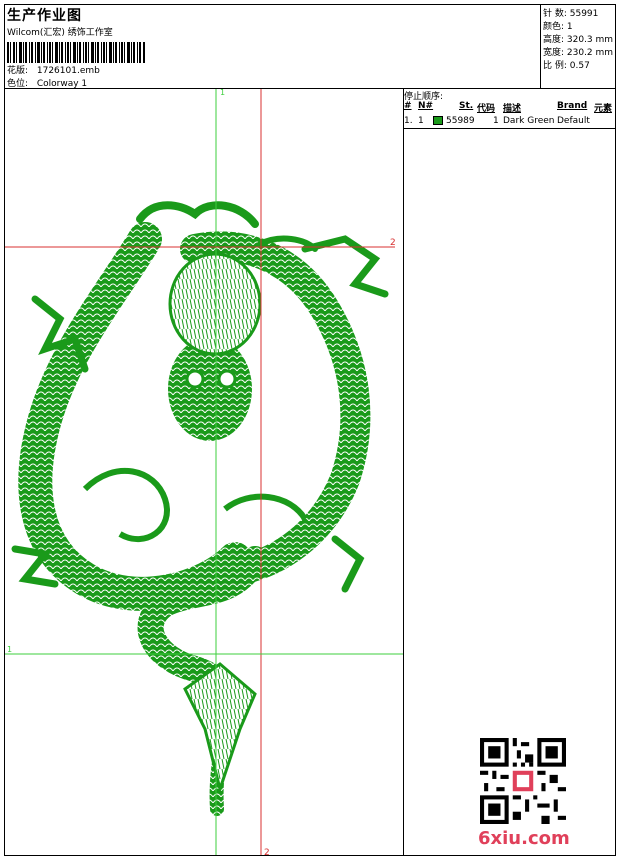 The image size is (620, 860). Describe the element at coordinates (558, 27) in the screenshot. I see `color-count: 颜色: 1` at that location.